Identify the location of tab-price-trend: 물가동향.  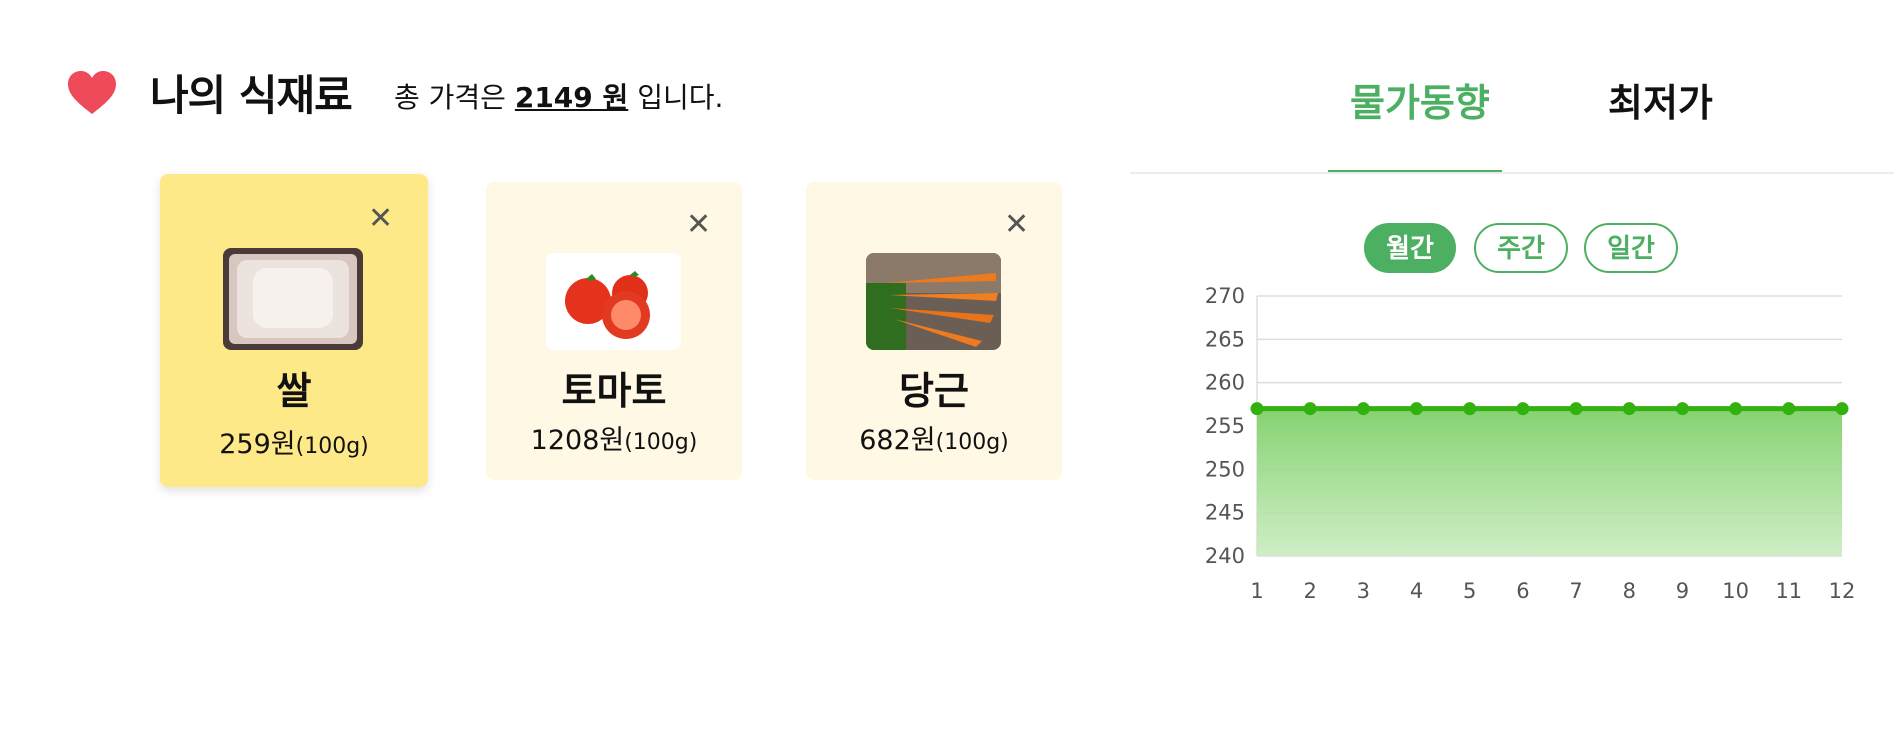
(1420, 99).